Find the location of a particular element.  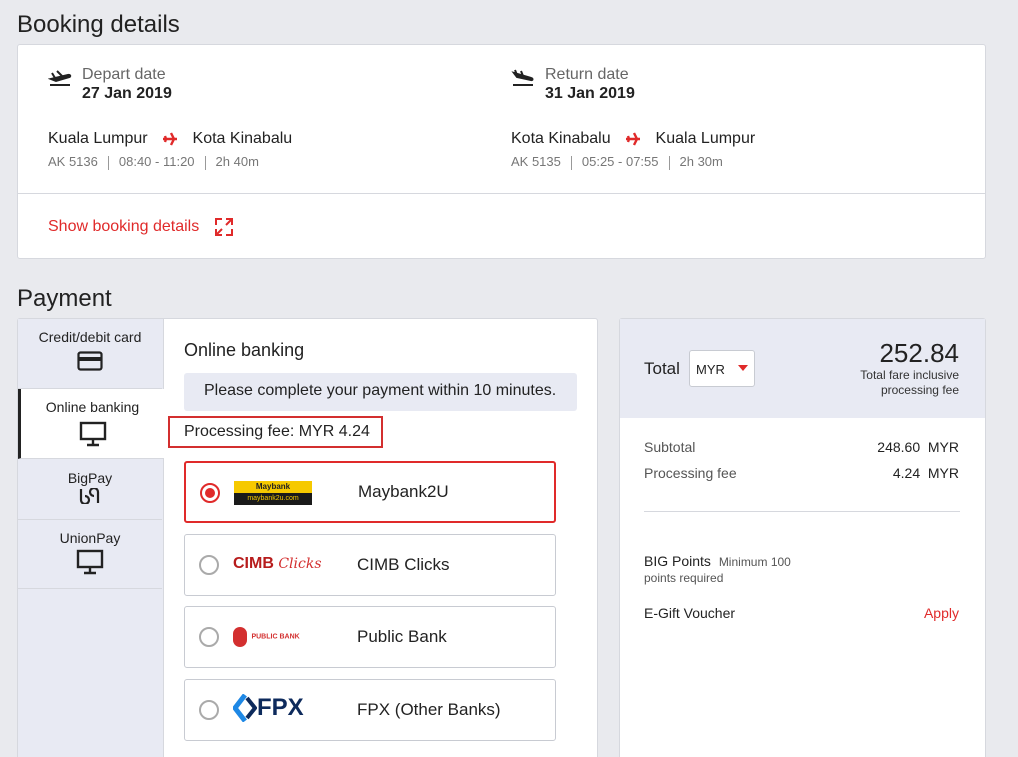

big-points-row: BIG Points Minimum 100 is located at coordinates (717, 561).